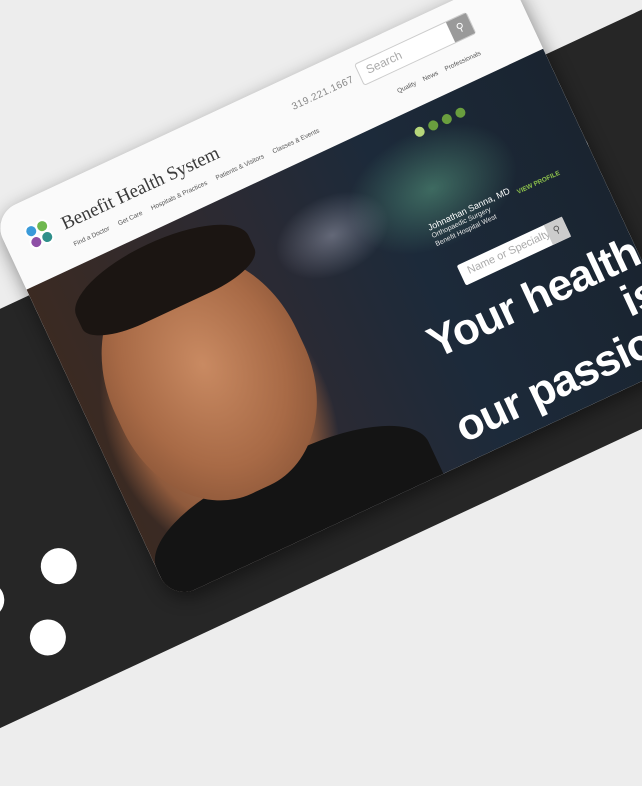  What do you see at coordinates (460, 28) in the screenshot?
I see `search-icon: ⚲` at bounding box center [460, 28].